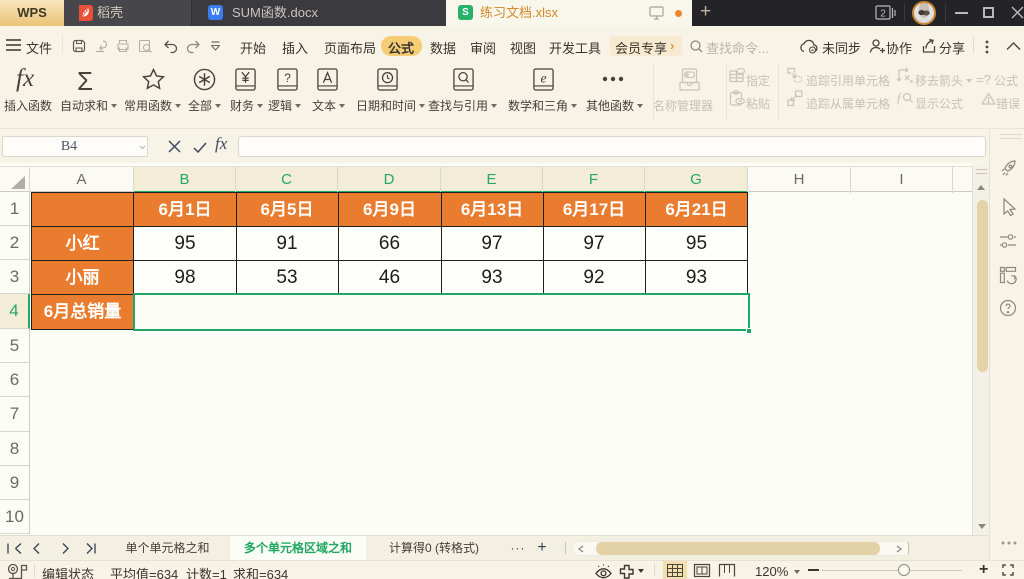 The width and height of the screenshot is (1024, 579). Describe the element at coordinates (883, 14) in the screenshot. I see `svg-text: 2` at that location.